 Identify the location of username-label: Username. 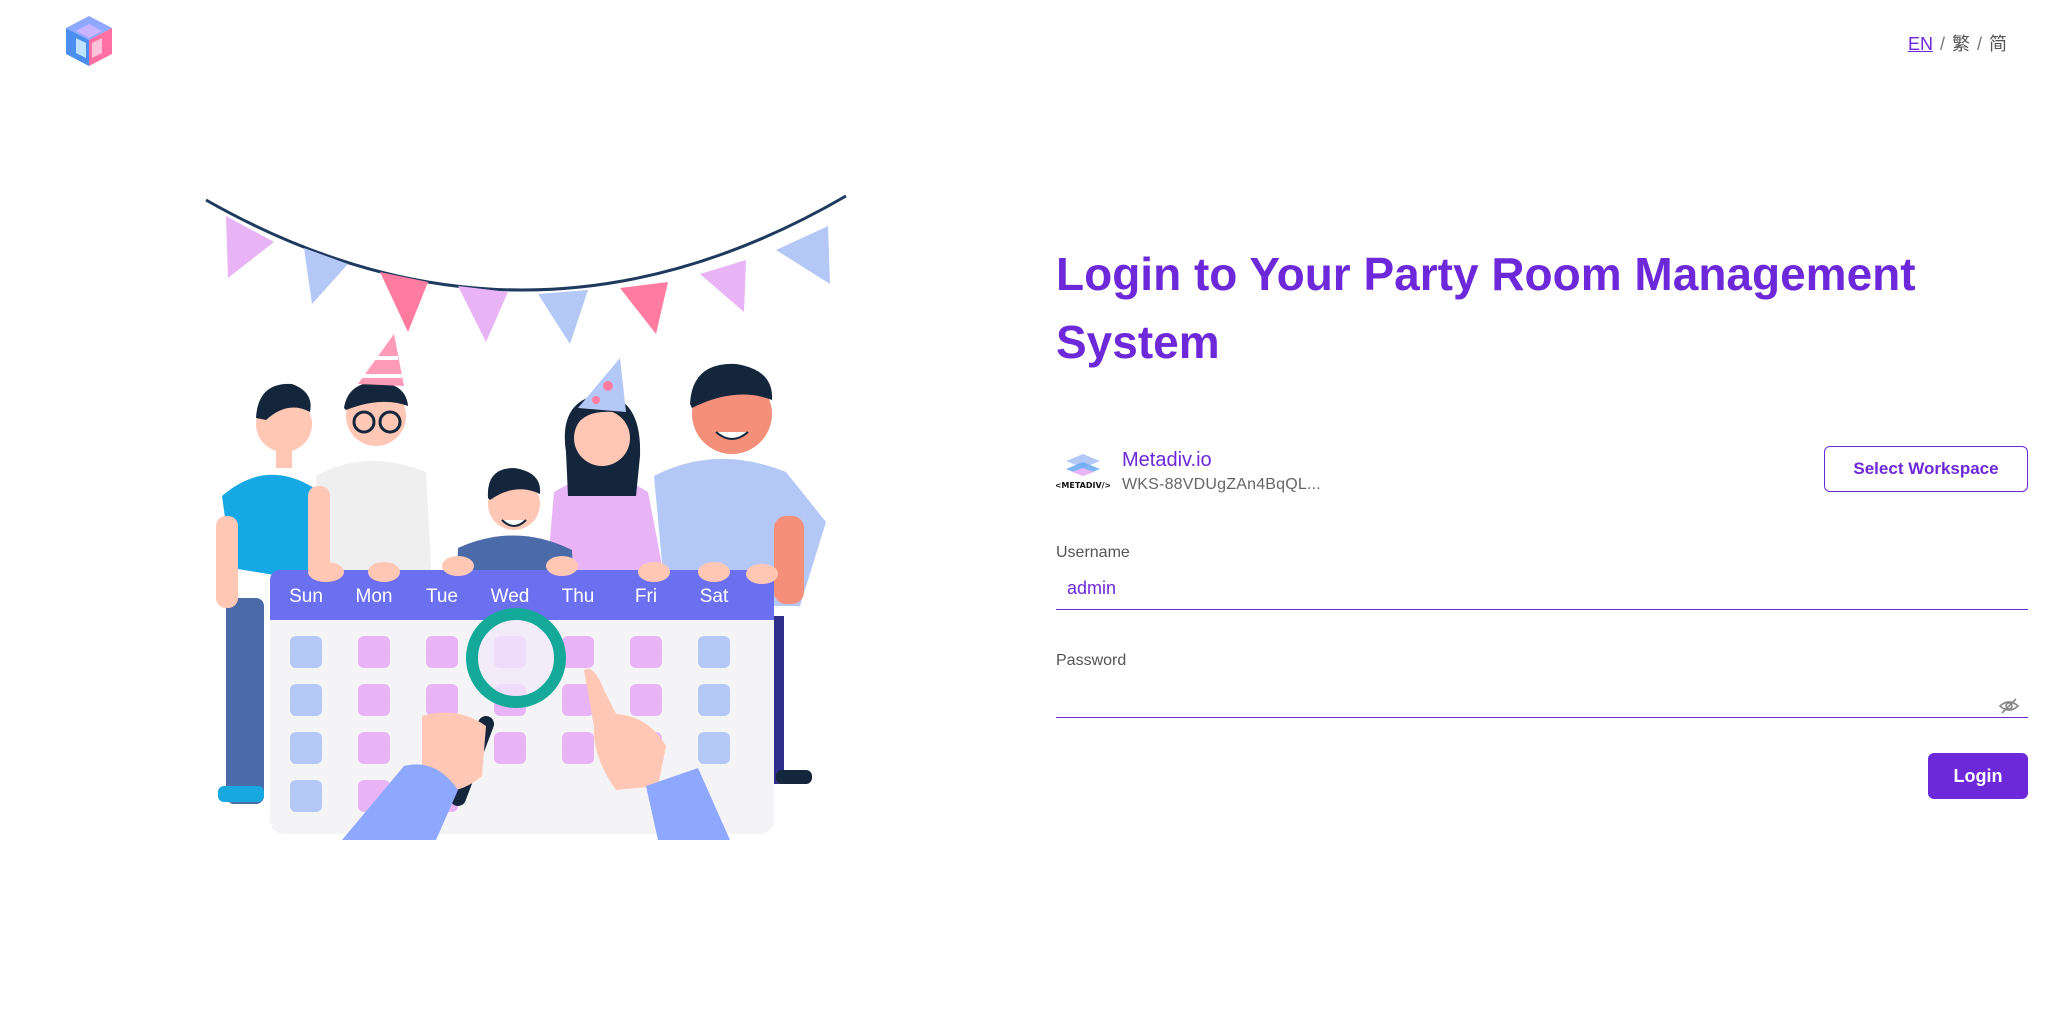
(1093, 552).